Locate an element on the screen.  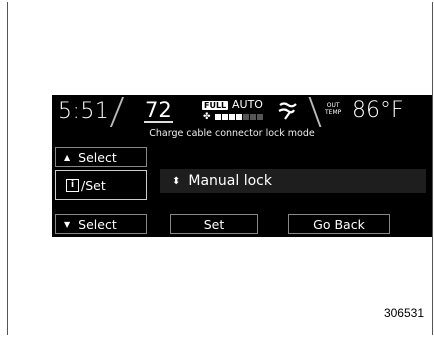
figure-id: 306531 is located at coordinates (403, 313).